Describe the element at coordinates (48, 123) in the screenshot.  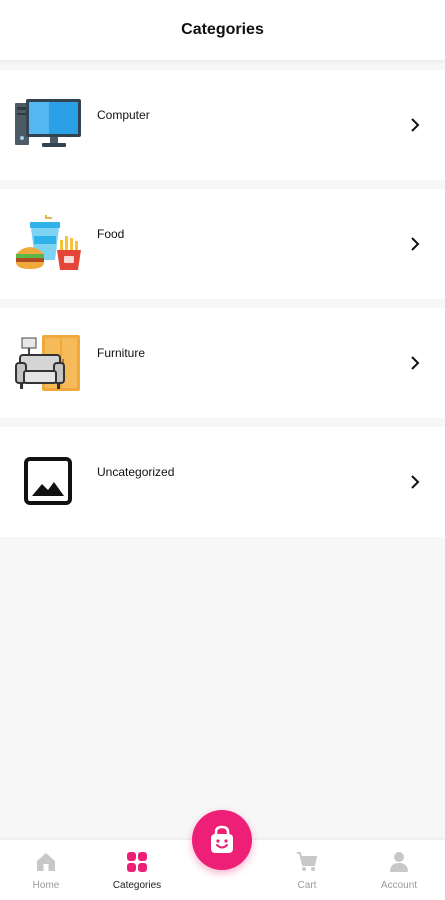
I see `computer-icon` at that location.